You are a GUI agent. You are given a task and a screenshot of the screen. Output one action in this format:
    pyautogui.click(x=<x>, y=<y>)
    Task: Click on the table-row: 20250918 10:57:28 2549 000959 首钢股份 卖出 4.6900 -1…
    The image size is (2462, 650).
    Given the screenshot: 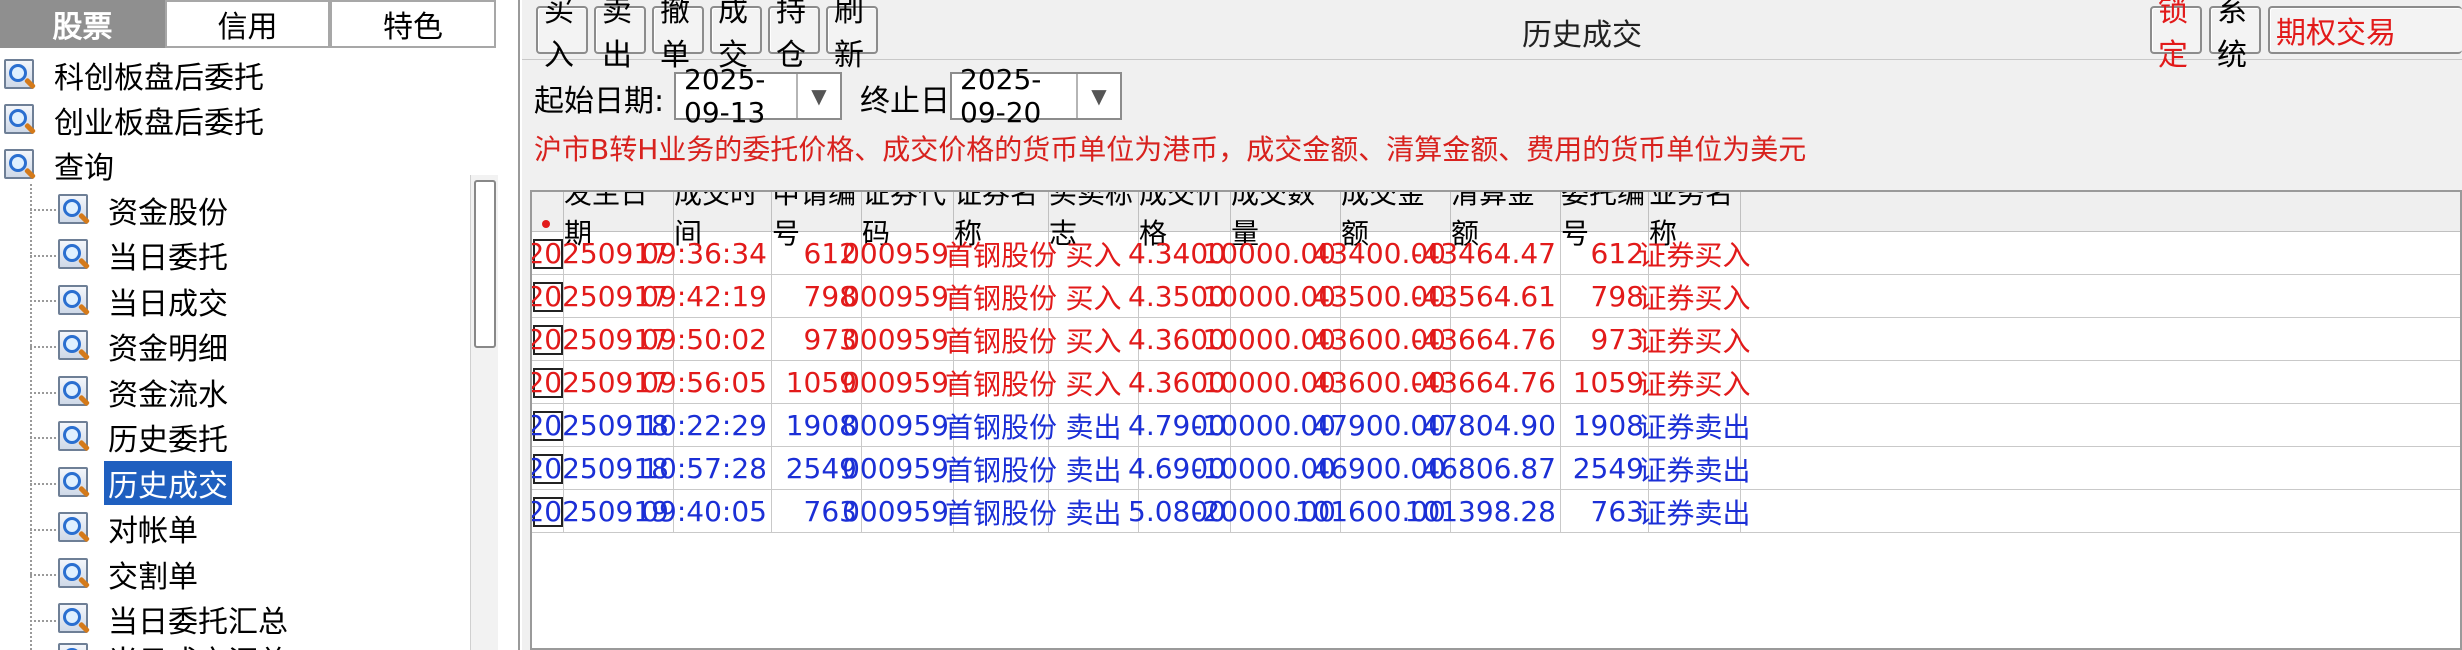 What is the action you would take?
    pyautogui.click(x=1496, y=468)
    